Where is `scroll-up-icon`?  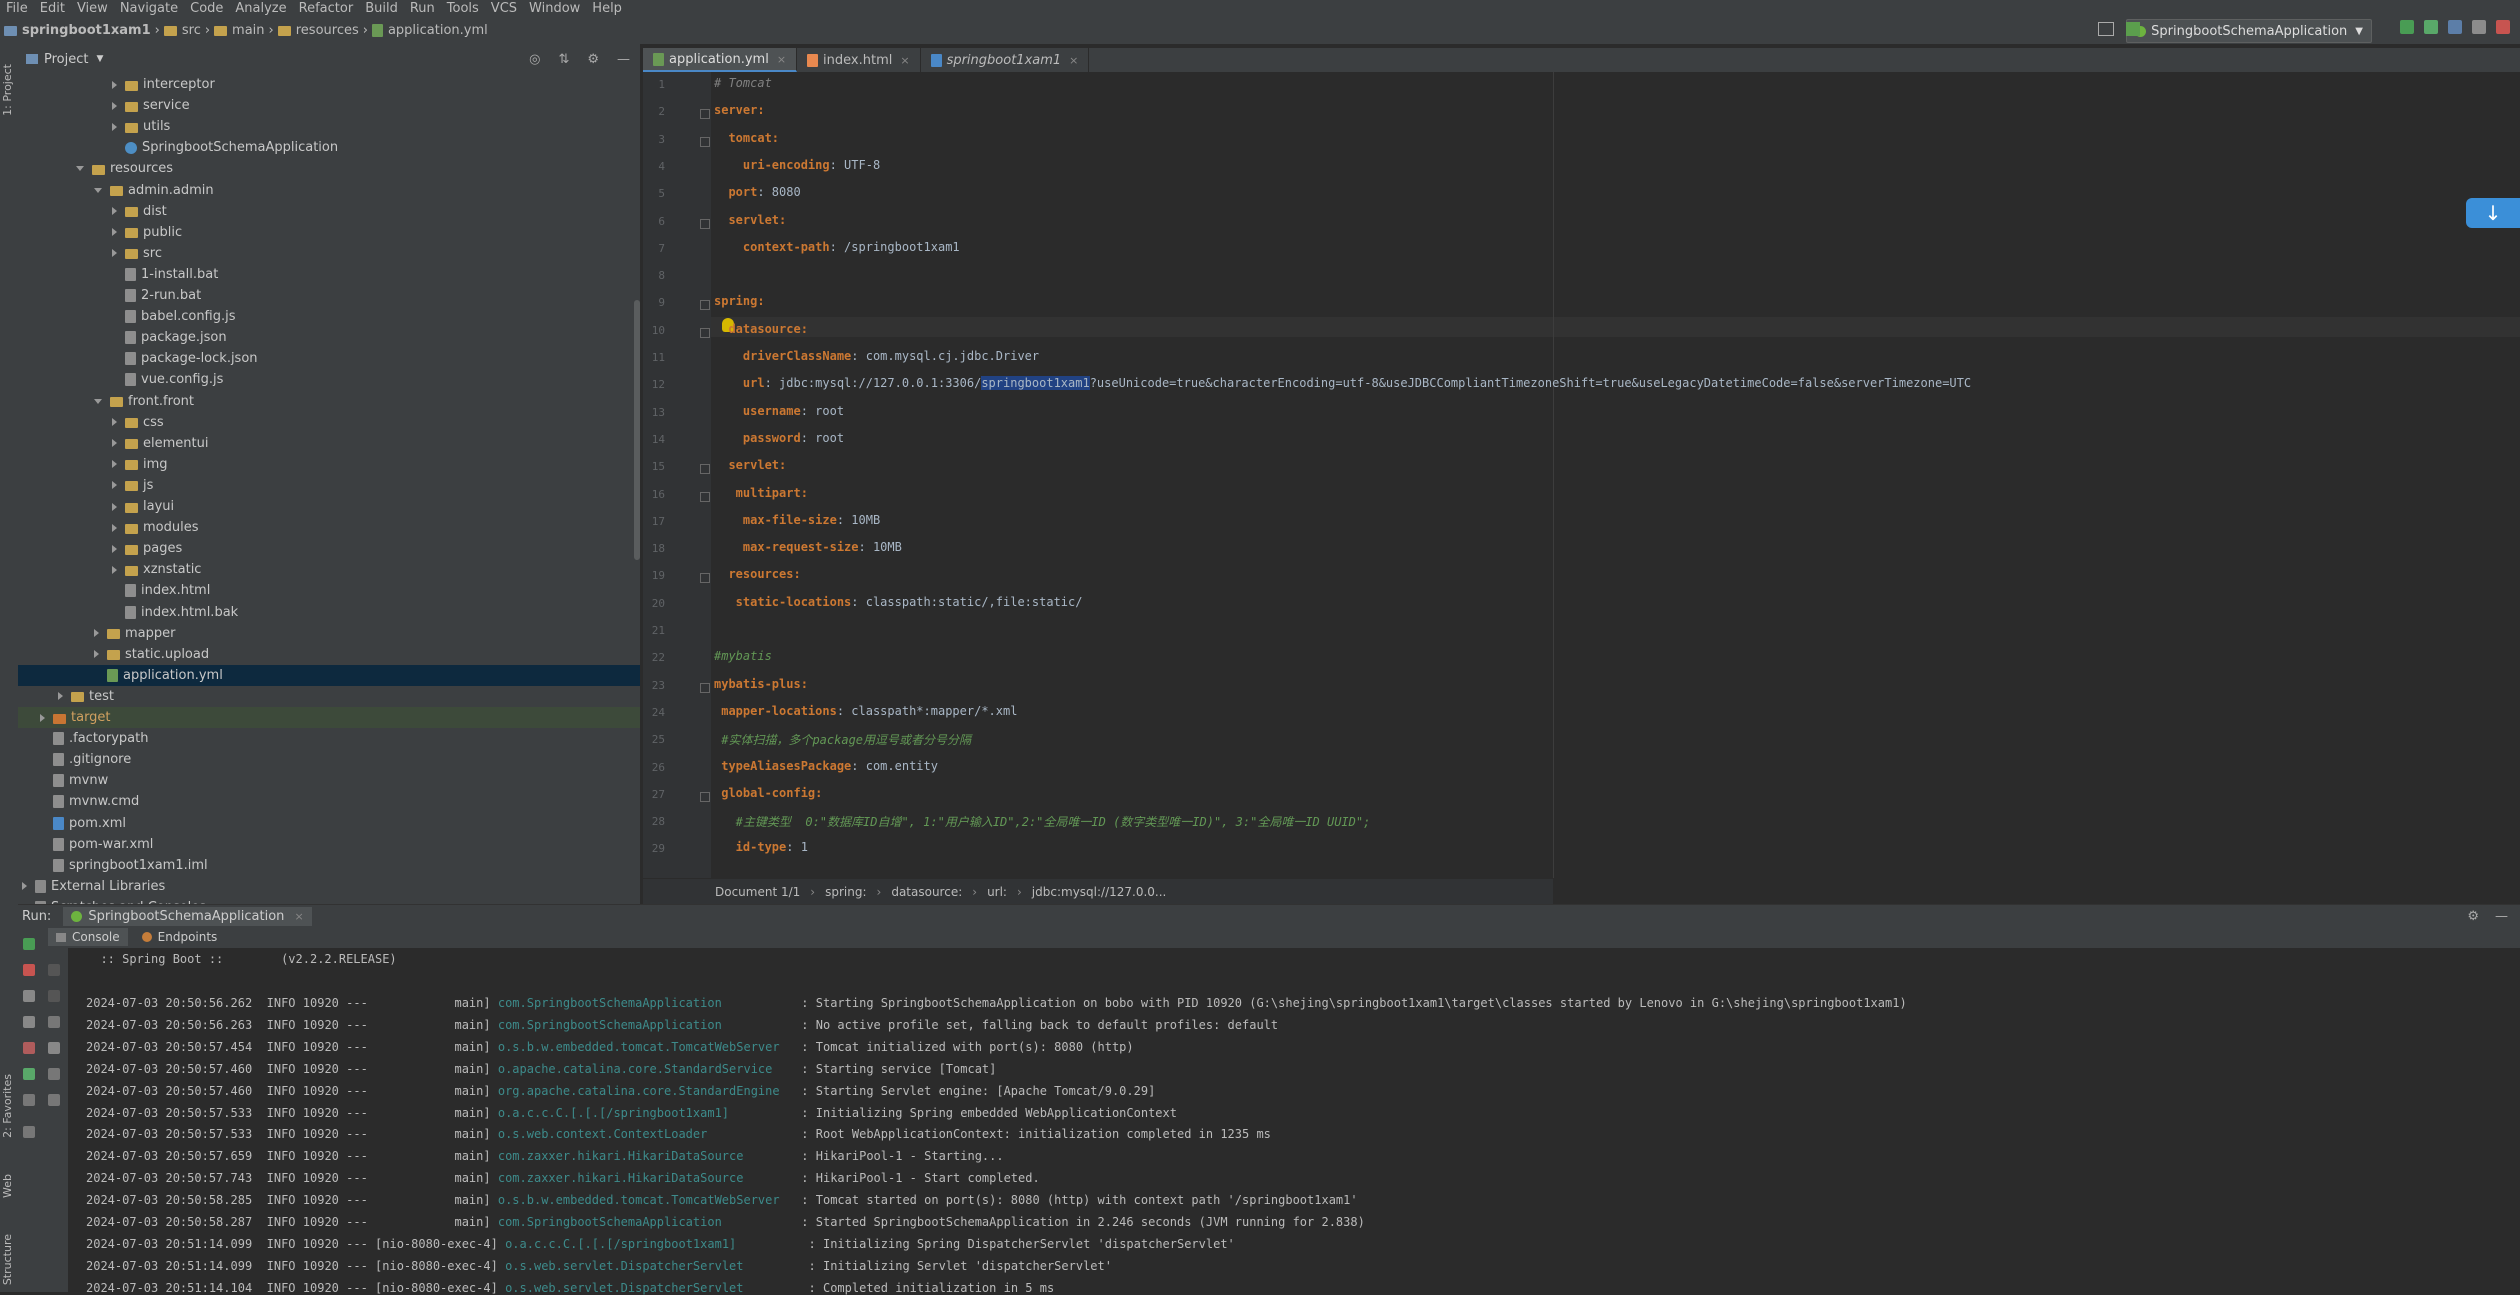
scroll-up-icon is located at coordinates (54, 970).